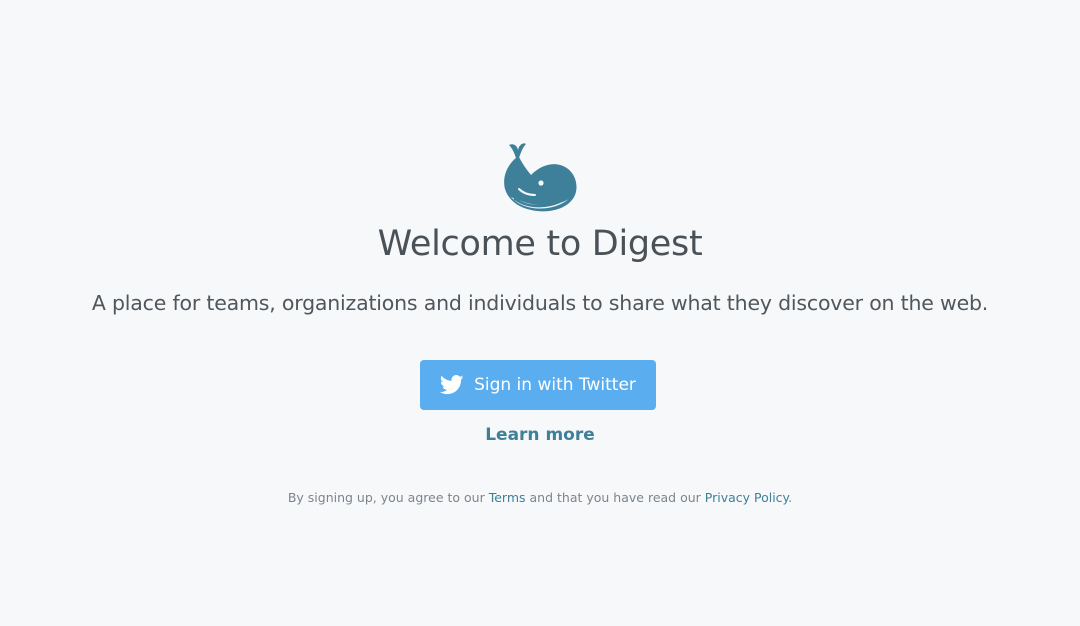  I want to click on legal-middle: and that you have read our, so click(615, 497).